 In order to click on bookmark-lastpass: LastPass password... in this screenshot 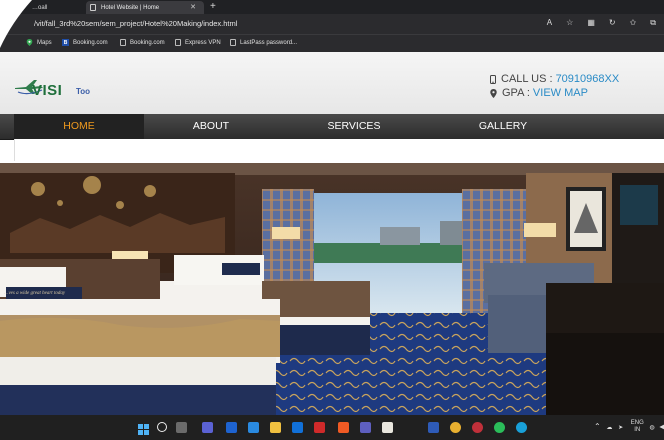, I will do `click(263, 42)`.